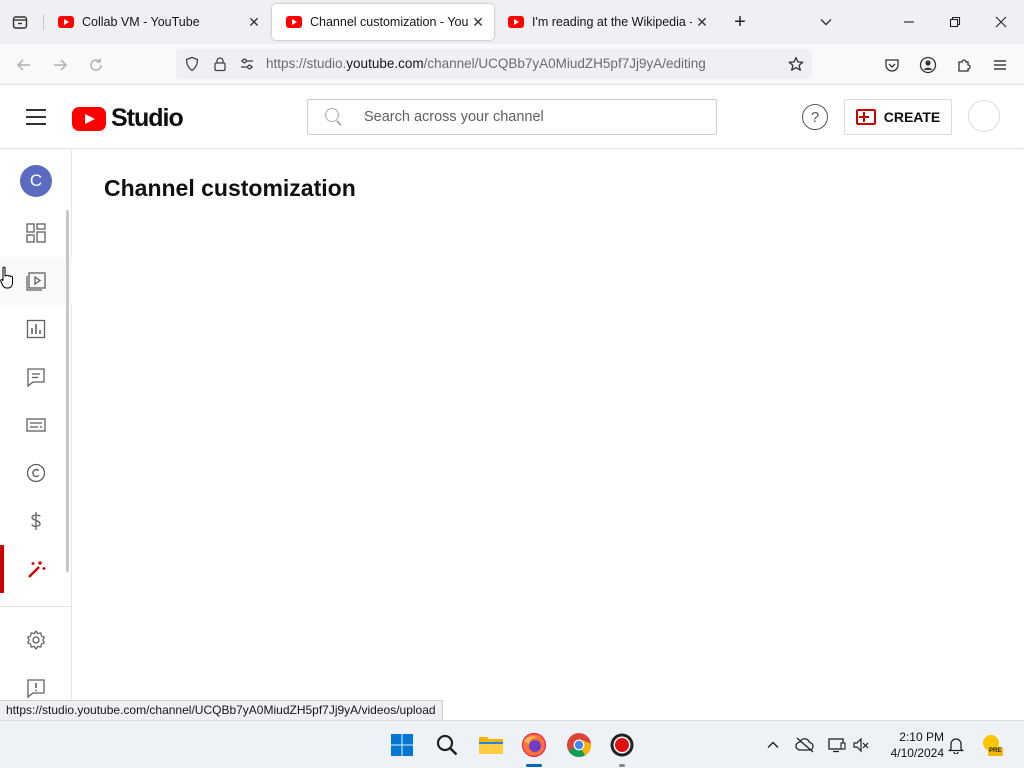  I want to click on running-app-indicator, so click(622, 765).